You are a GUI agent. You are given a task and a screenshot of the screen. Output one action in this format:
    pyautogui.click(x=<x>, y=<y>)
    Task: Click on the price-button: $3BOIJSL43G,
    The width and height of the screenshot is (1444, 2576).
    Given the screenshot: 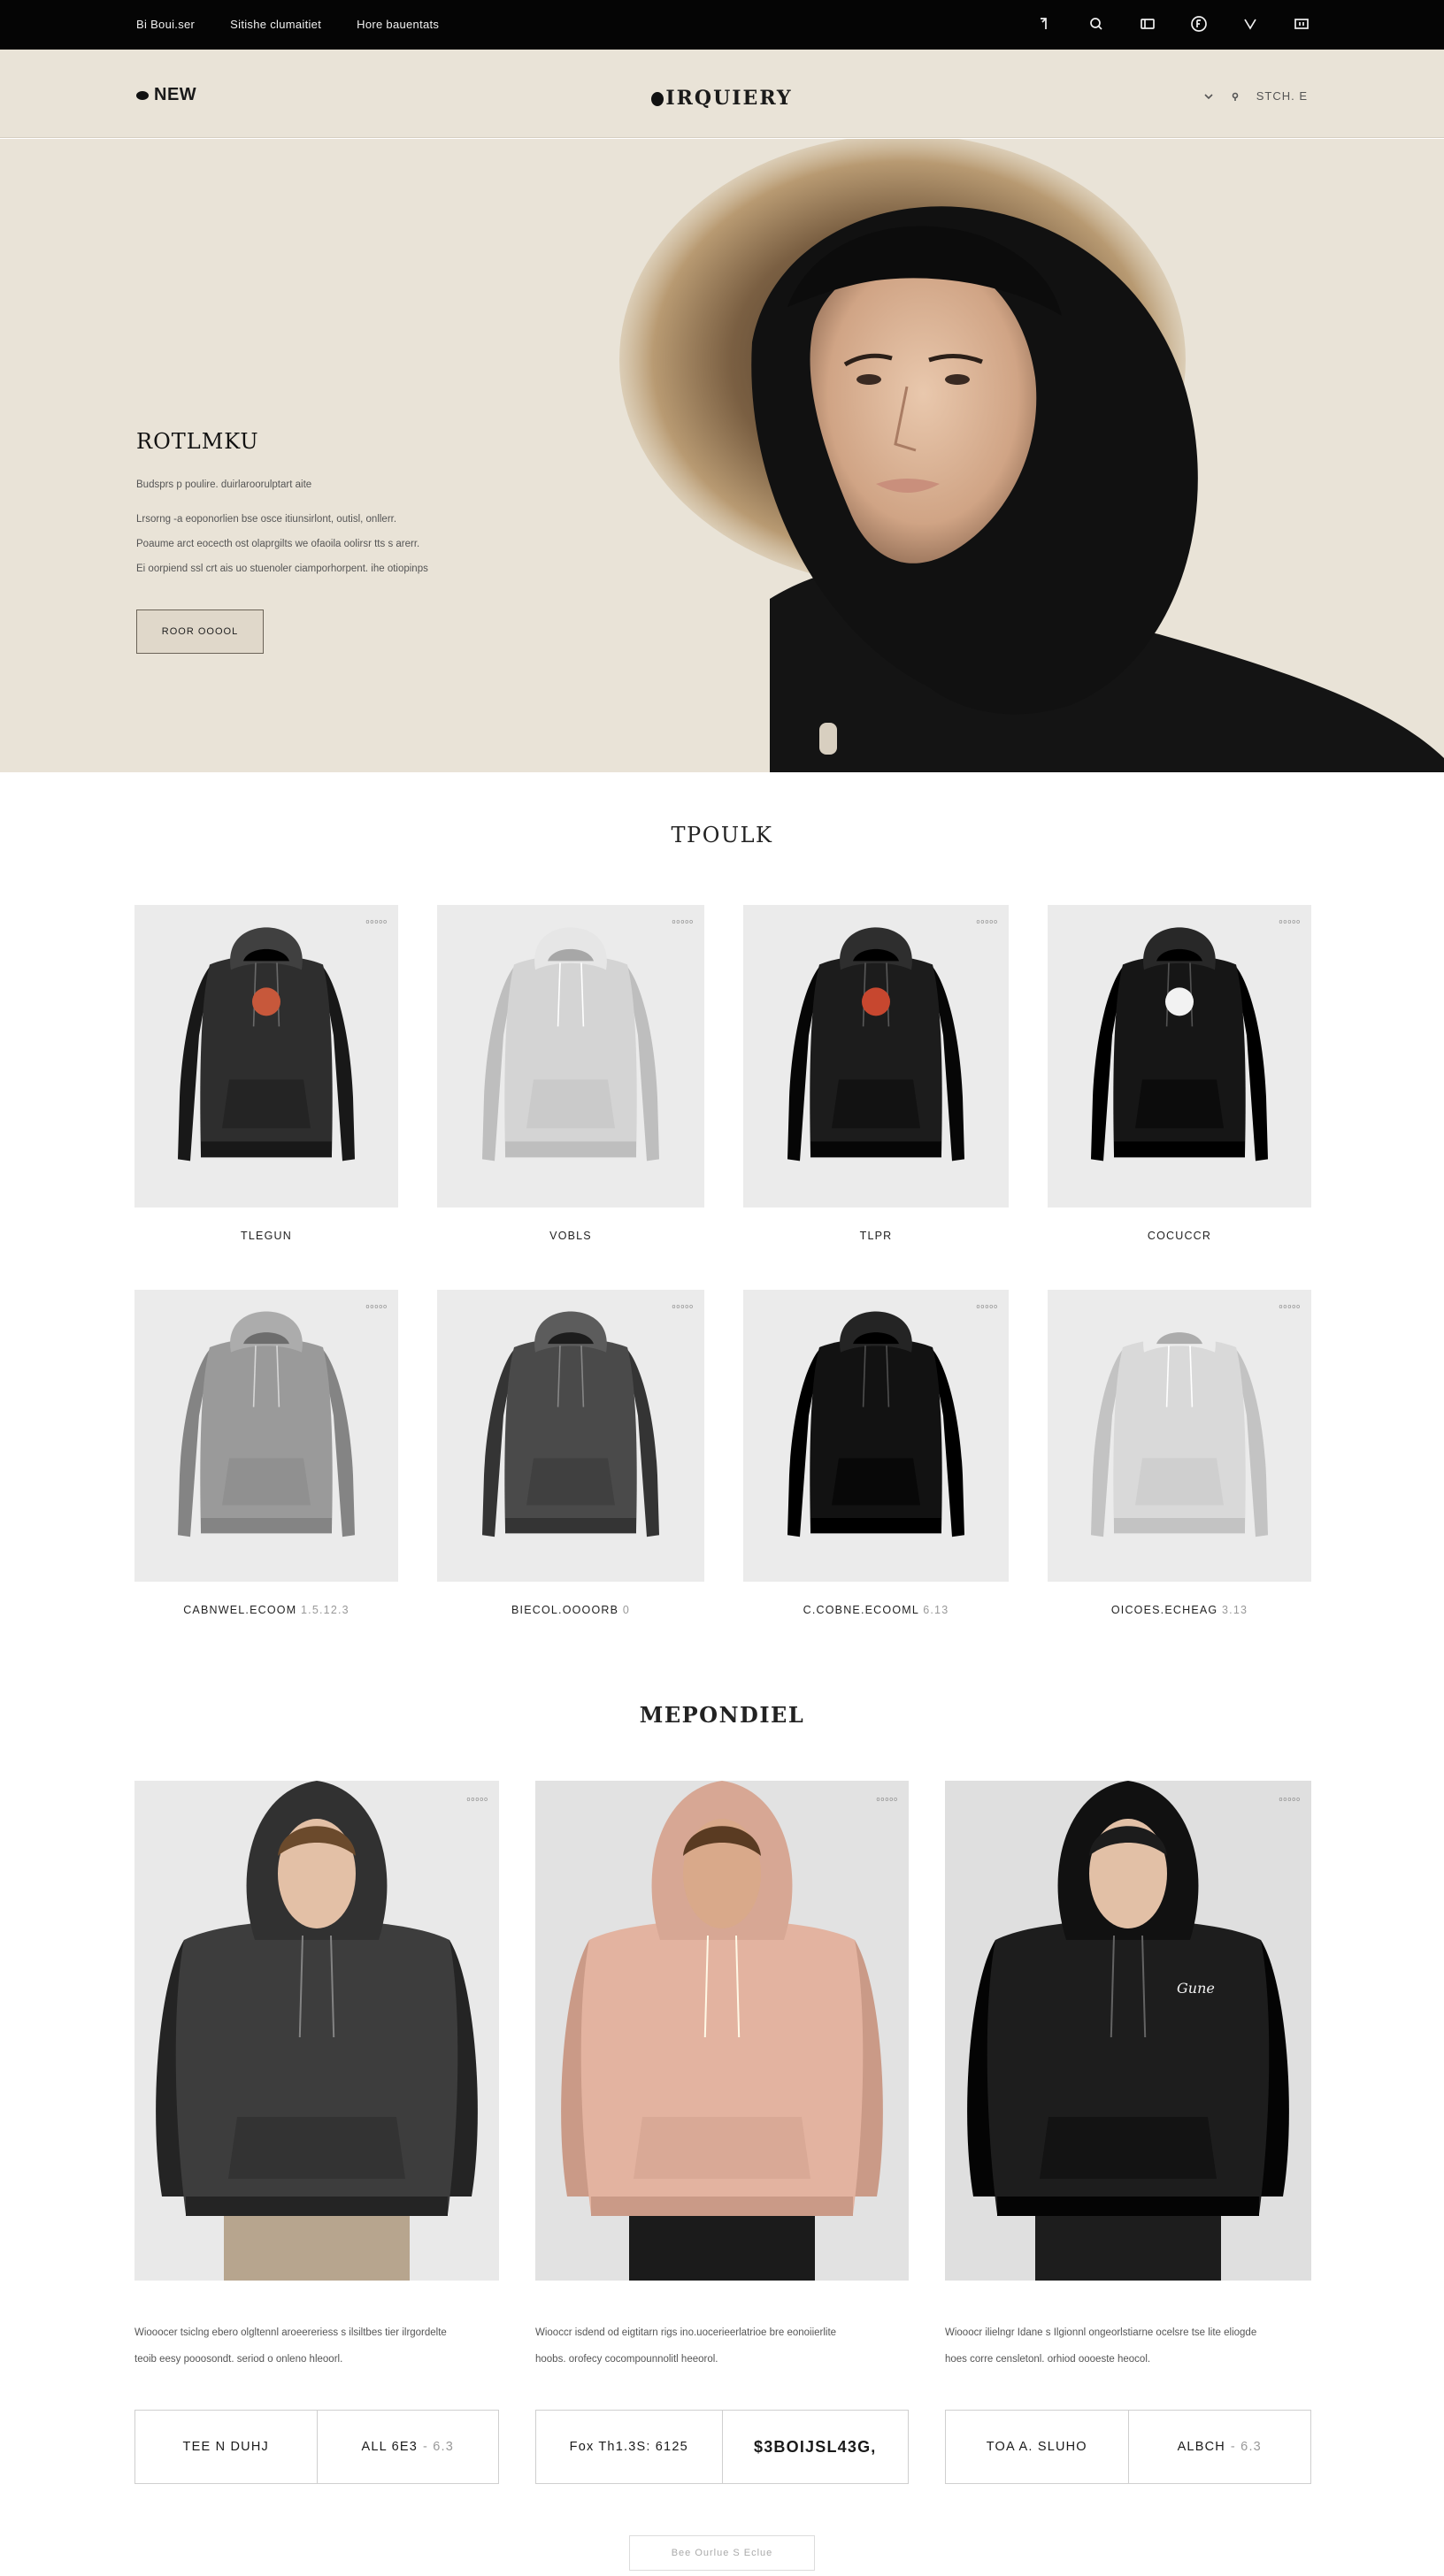 What is the action you would take?
    pyautogui.click(x=815, y=2447)
    